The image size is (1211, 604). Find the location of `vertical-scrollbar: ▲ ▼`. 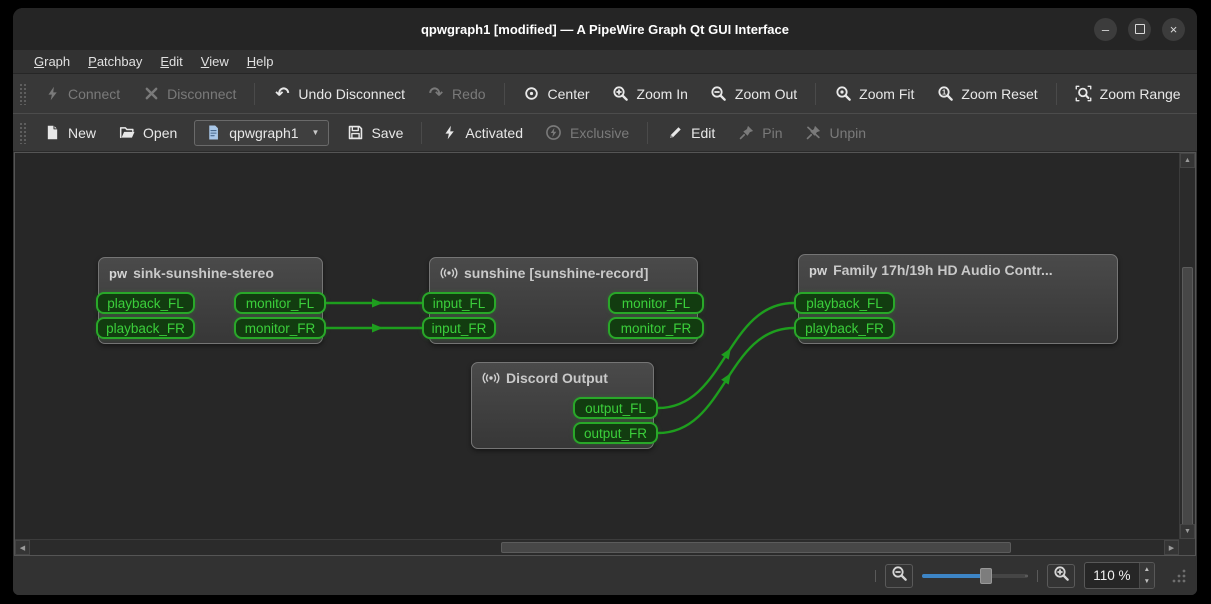

vertical-scrollbar: ▲ ▼ is located at coordinates (1187, 346).